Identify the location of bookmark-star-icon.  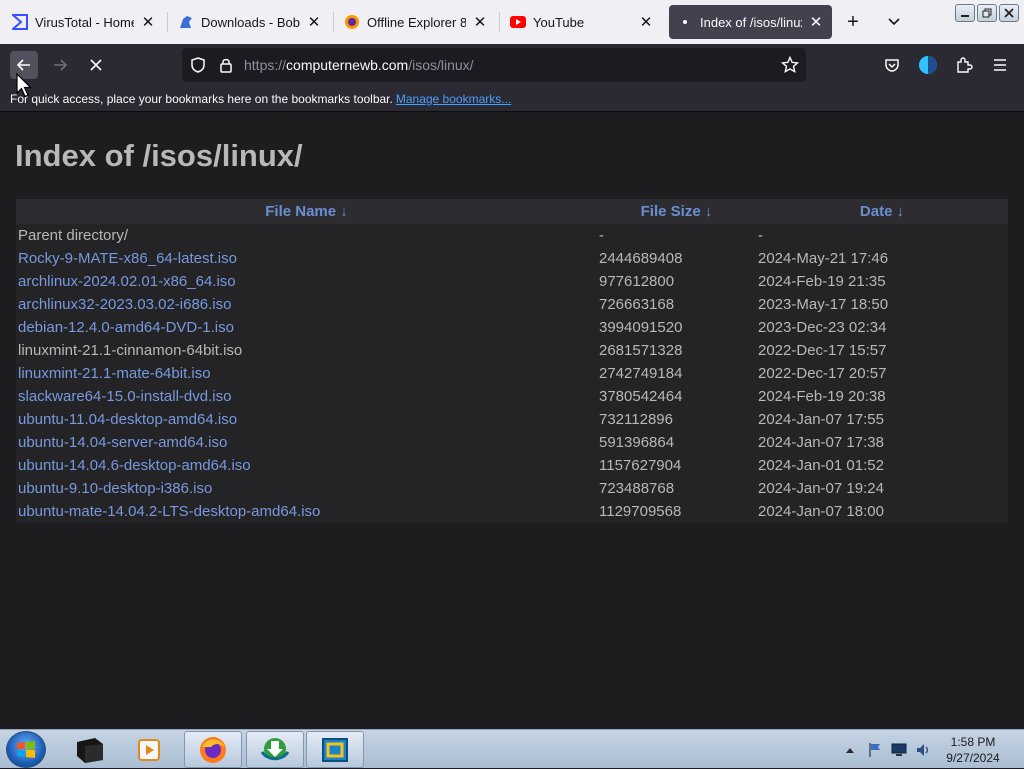
(790, 65).